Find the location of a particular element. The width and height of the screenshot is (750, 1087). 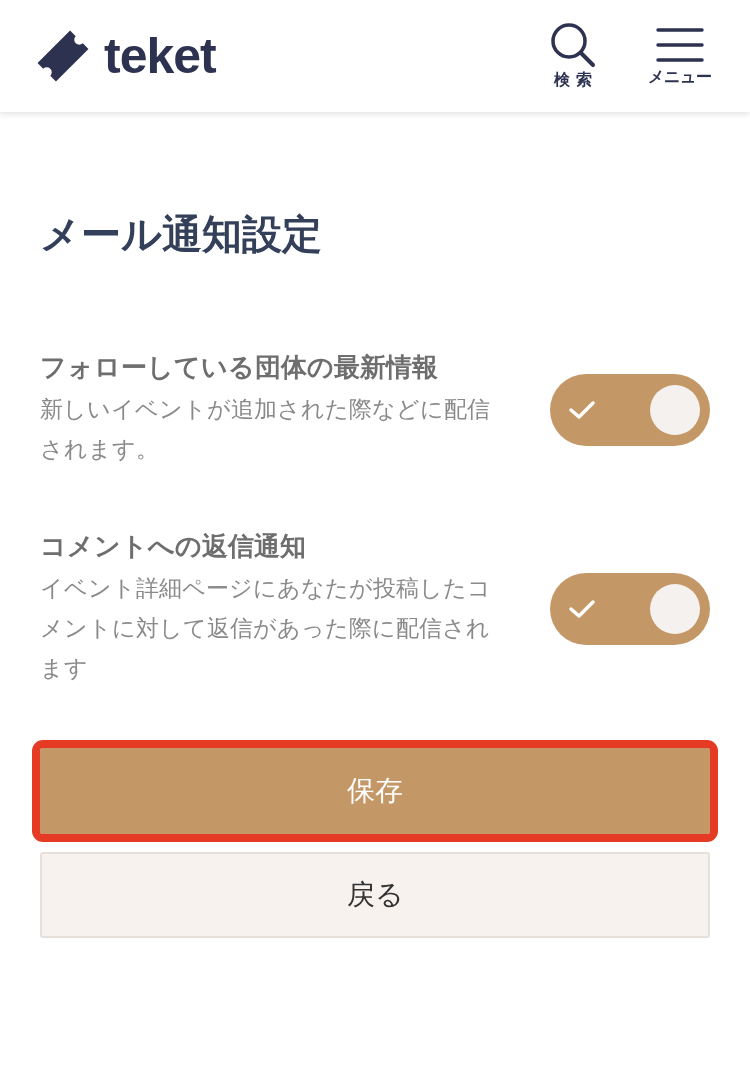

menu-button: メニュー is located at coordinates (680, 56).